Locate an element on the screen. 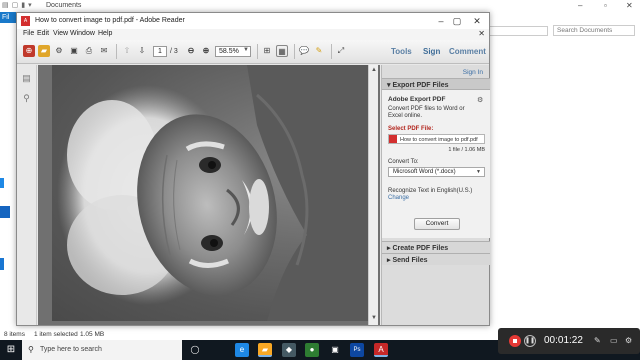  status-size: 1.05 MB is located at coordinates (92, 334).